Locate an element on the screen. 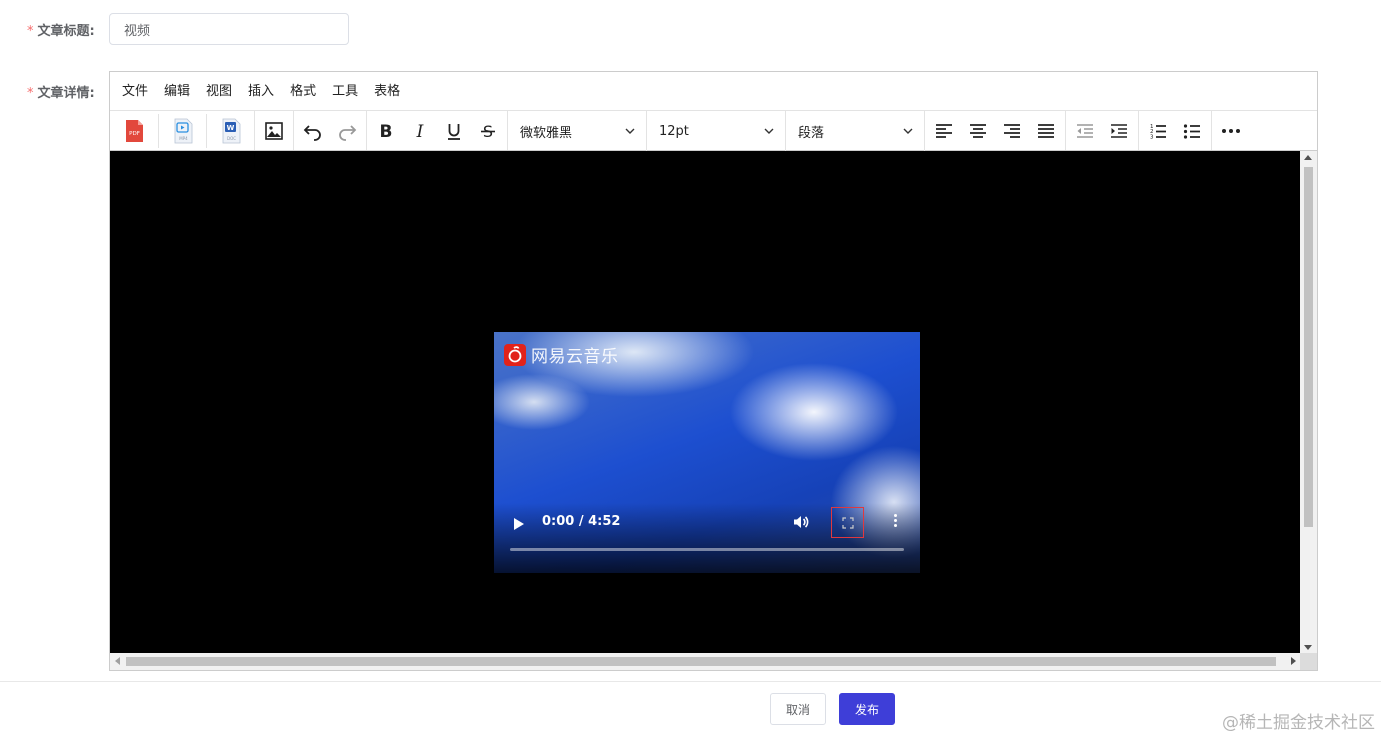  svg-text: MP4 is located at coordinates (183, 138).